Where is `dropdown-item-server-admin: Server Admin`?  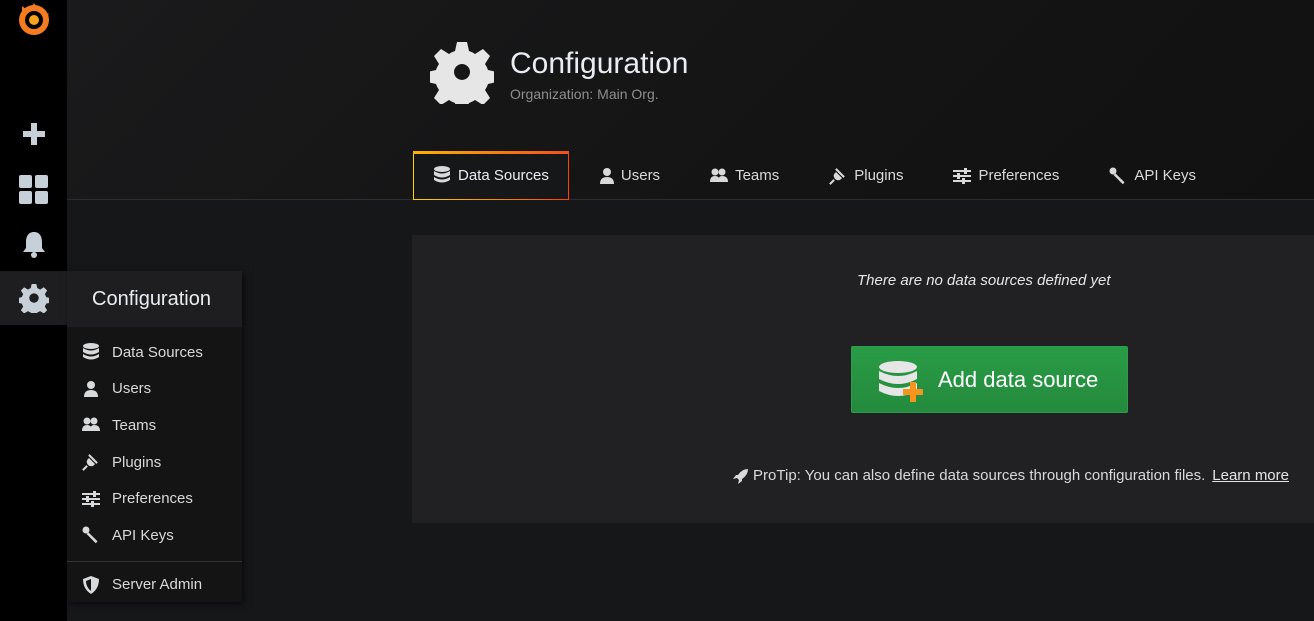 dropdown-item-server-admin: Server Admin is located at coordinates (154, 585).